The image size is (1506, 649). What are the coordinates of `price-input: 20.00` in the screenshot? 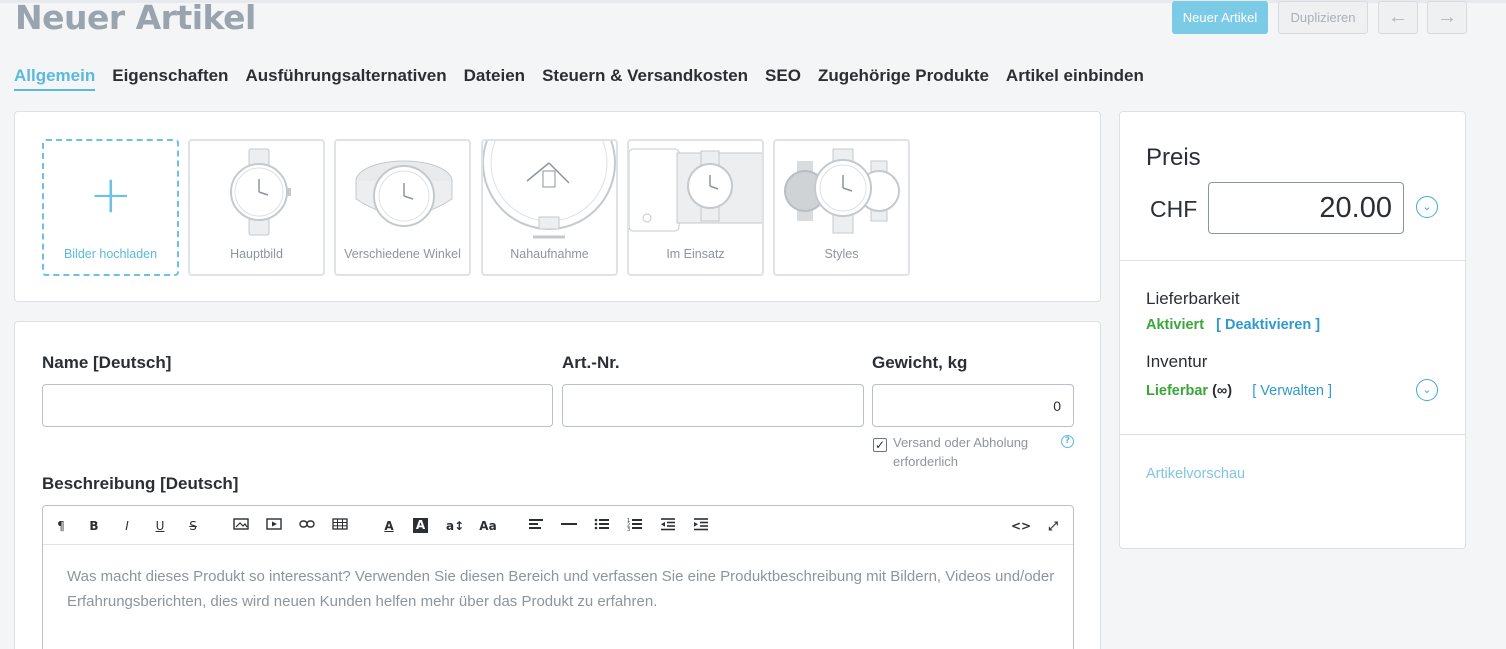 It's located at (1306, 208).